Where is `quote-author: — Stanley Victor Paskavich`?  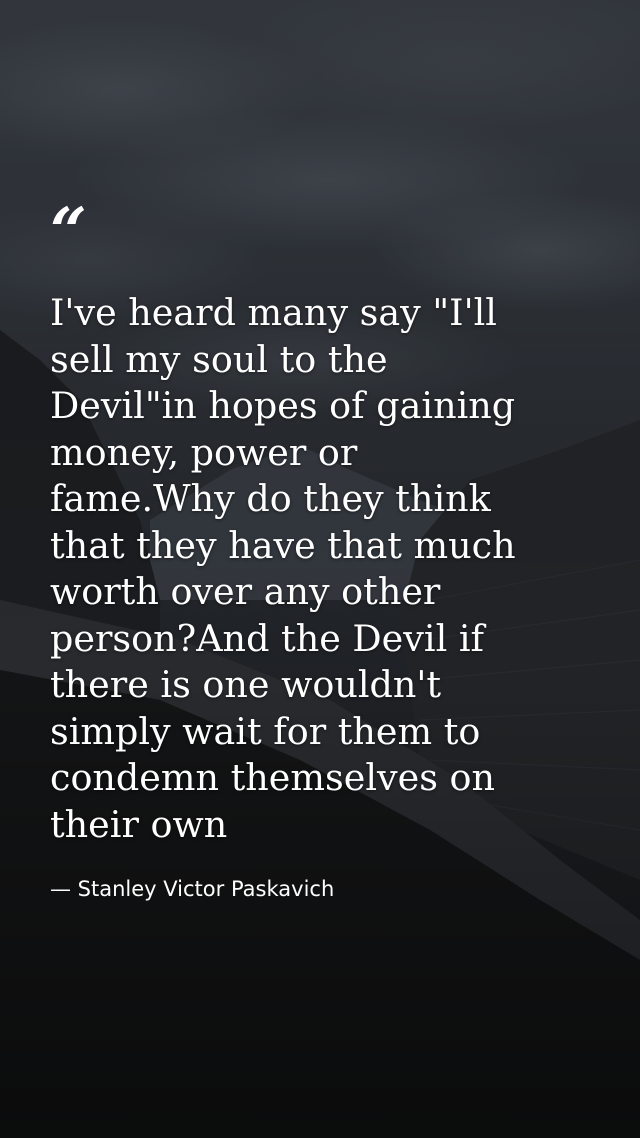 quote-author: — Stanley Victor Paskavich is located at coordinates (192, 889).